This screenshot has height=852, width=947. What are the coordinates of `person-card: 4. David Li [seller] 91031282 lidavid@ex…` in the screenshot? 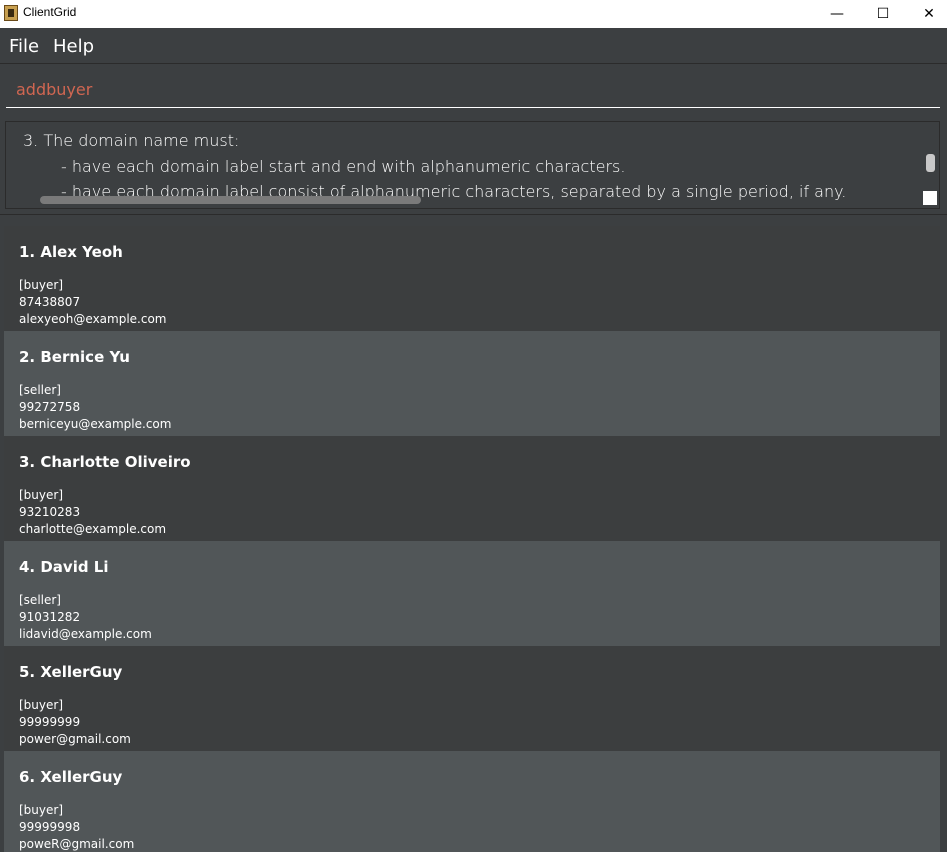 It's located at (472, 593).